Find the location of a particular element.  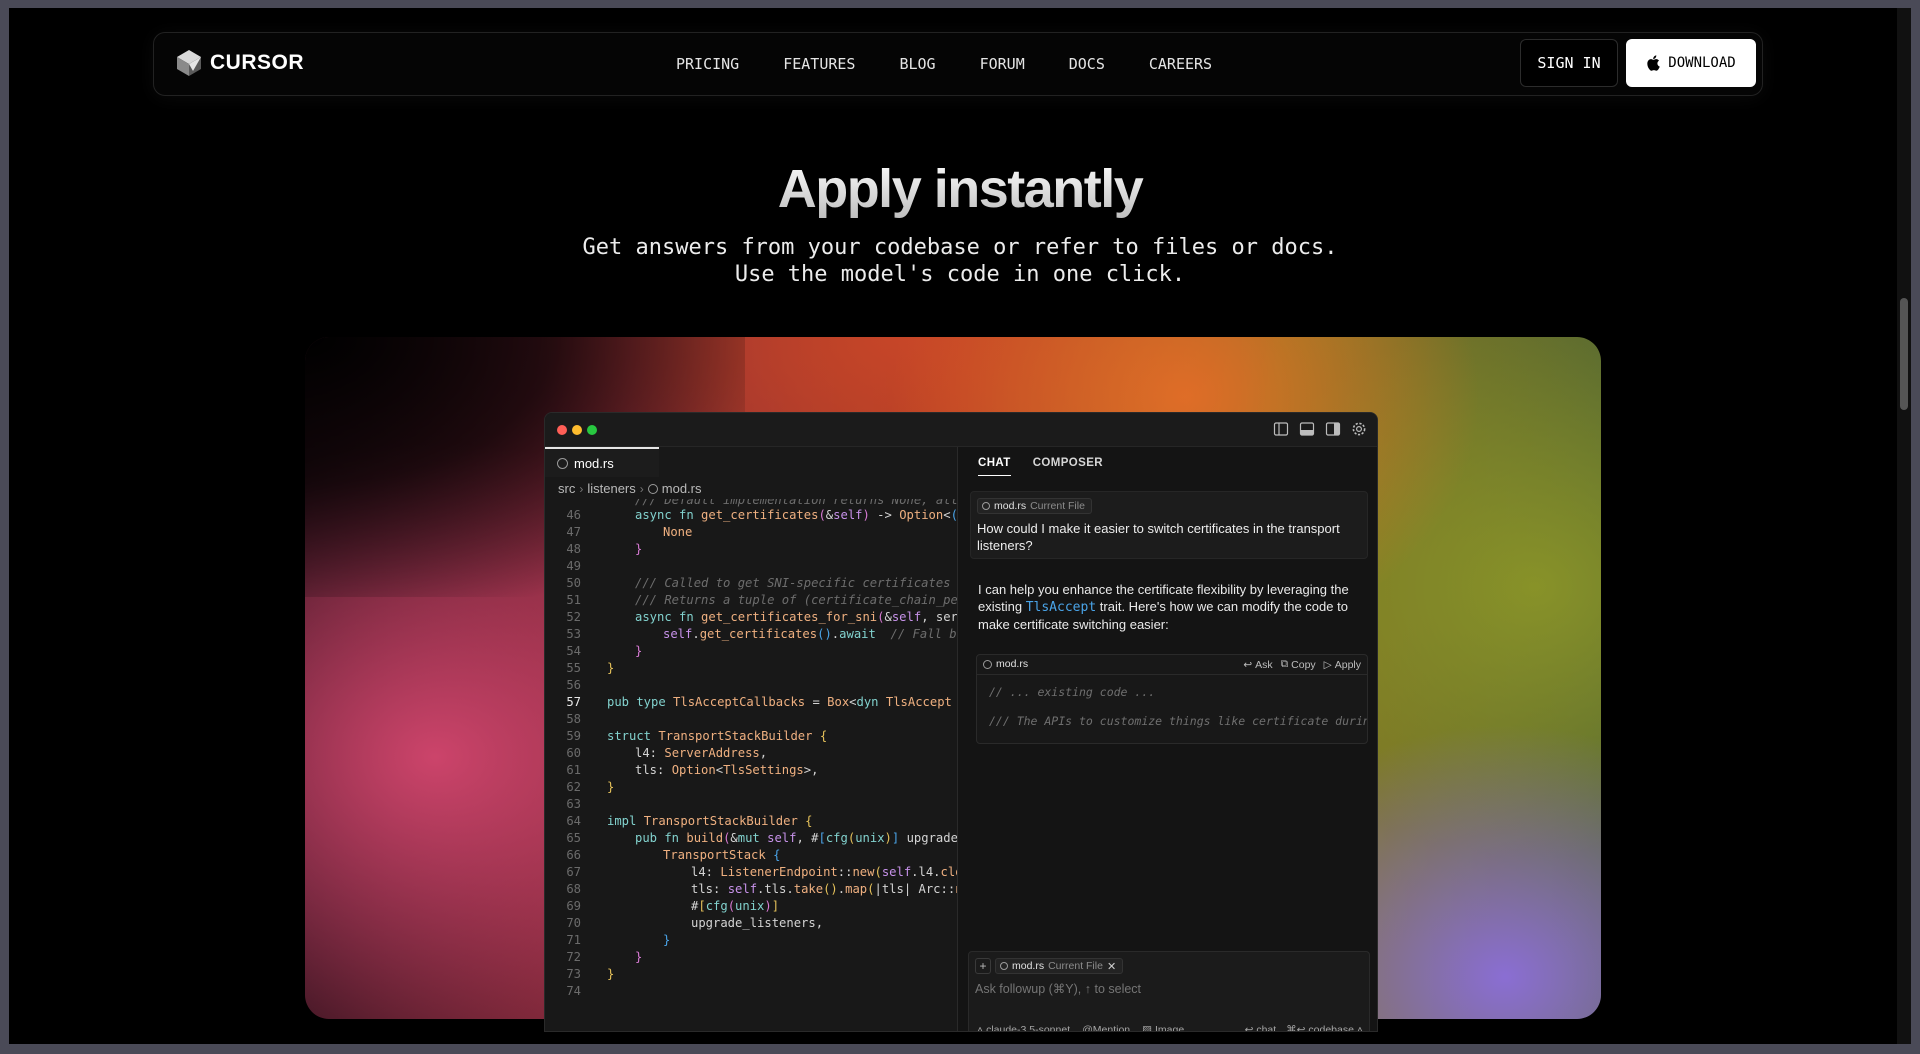

enter-icon: ↩ is located at coordinates (1250, 1028).